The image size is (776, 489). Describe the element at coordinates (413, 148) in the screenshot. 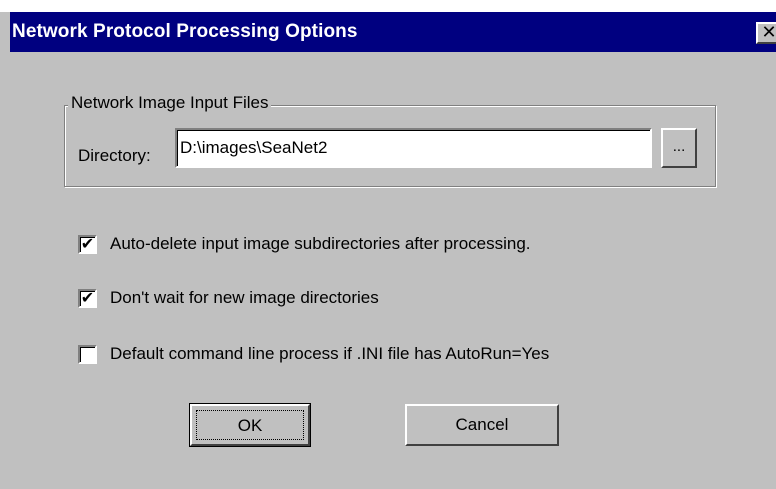

I see `directory-input` at that location.